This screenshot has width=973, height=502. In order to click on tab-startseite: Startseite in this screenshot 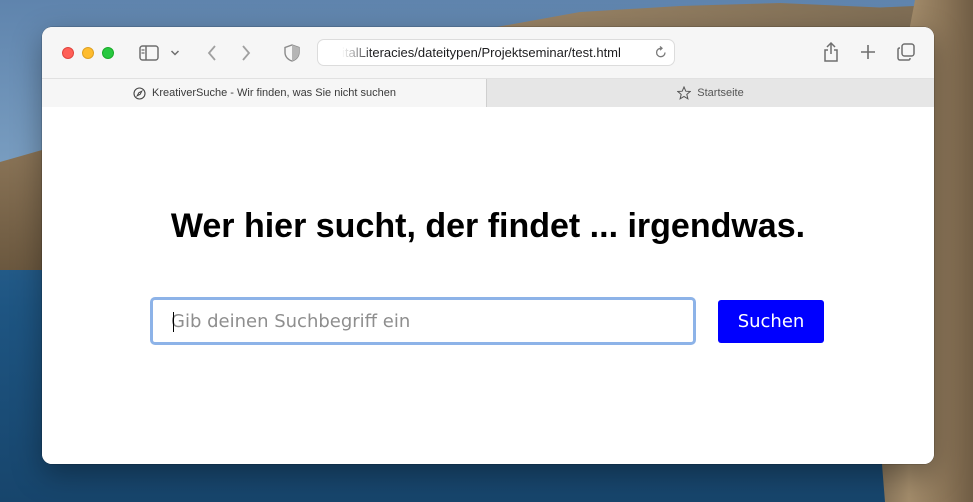, I will do `click(710, 93)`.